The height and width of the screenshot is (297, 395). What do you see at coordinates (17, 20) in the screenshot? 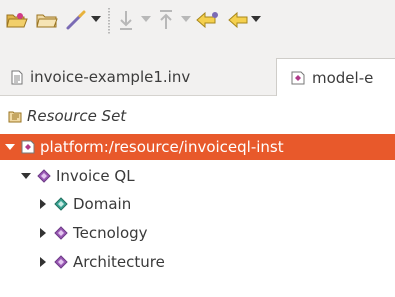
I see `open-folder-icon` at bounding box center [17, 20].